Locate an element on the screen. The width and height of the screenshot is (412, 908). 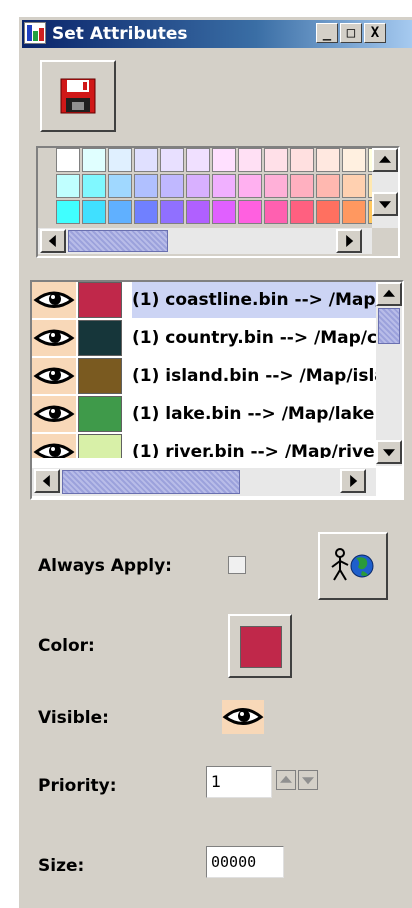
palette-scroll-right-button is located at coordinates (349, 241).